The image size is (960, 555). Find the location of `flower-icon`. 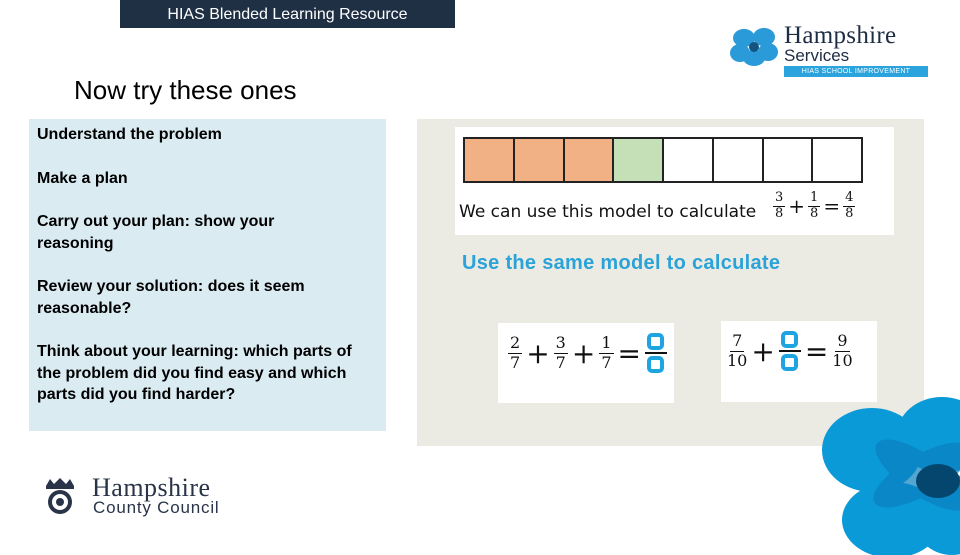

flower-icon is located at coordinates (754, 47).